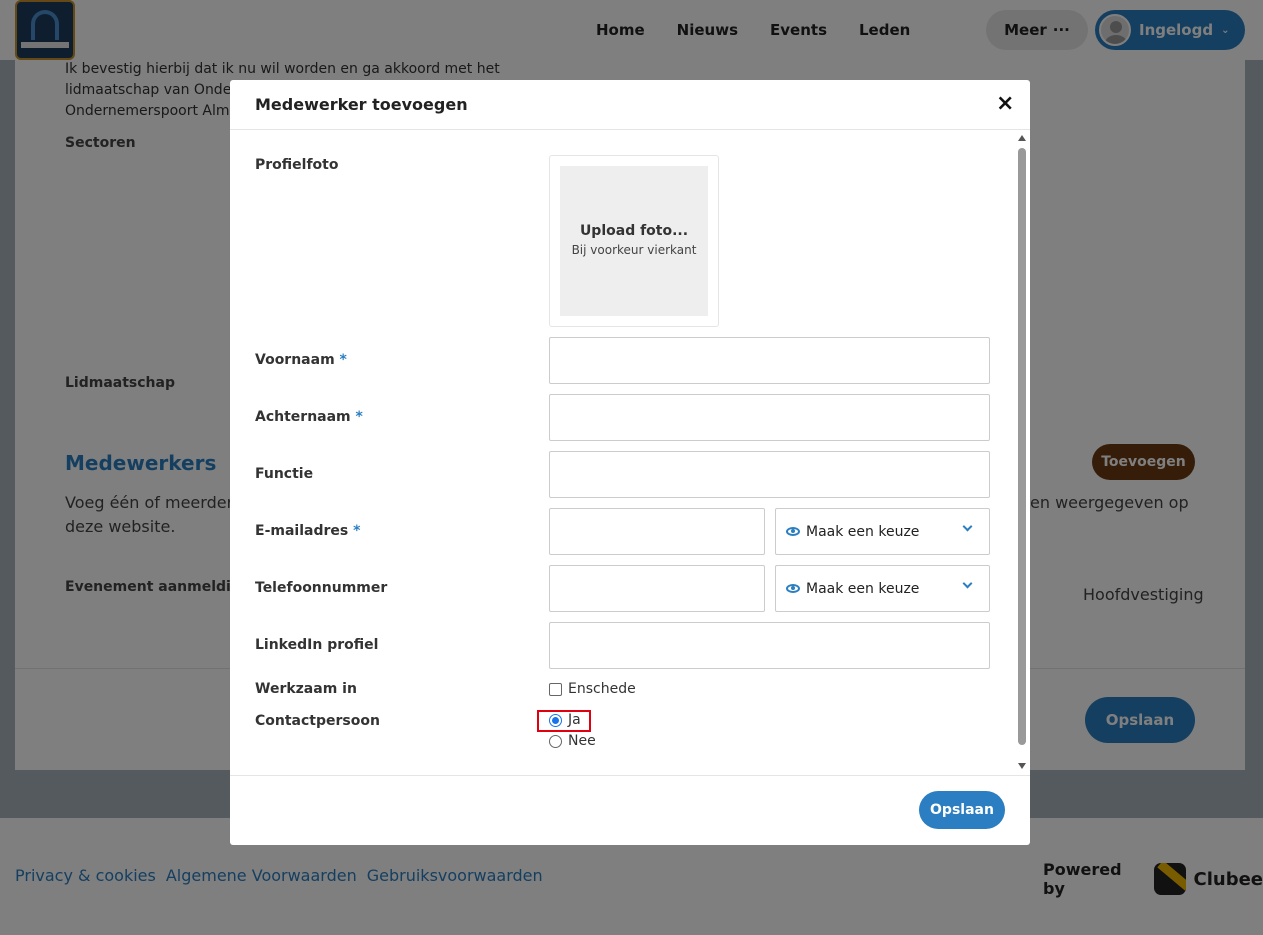  What do you see at coordinates (769, 360) in the screenshot?
I see `voornaam-input` at bounding box center [769, 360].